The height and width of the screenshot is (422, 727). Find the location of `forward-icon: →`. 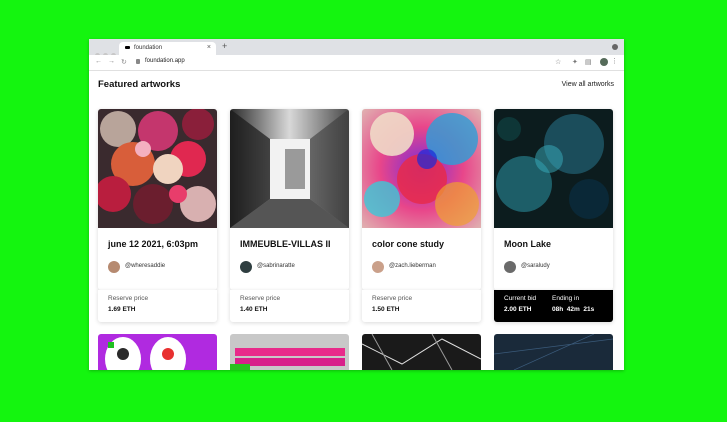

forward-icon: → is located at coordinates (111, 61).